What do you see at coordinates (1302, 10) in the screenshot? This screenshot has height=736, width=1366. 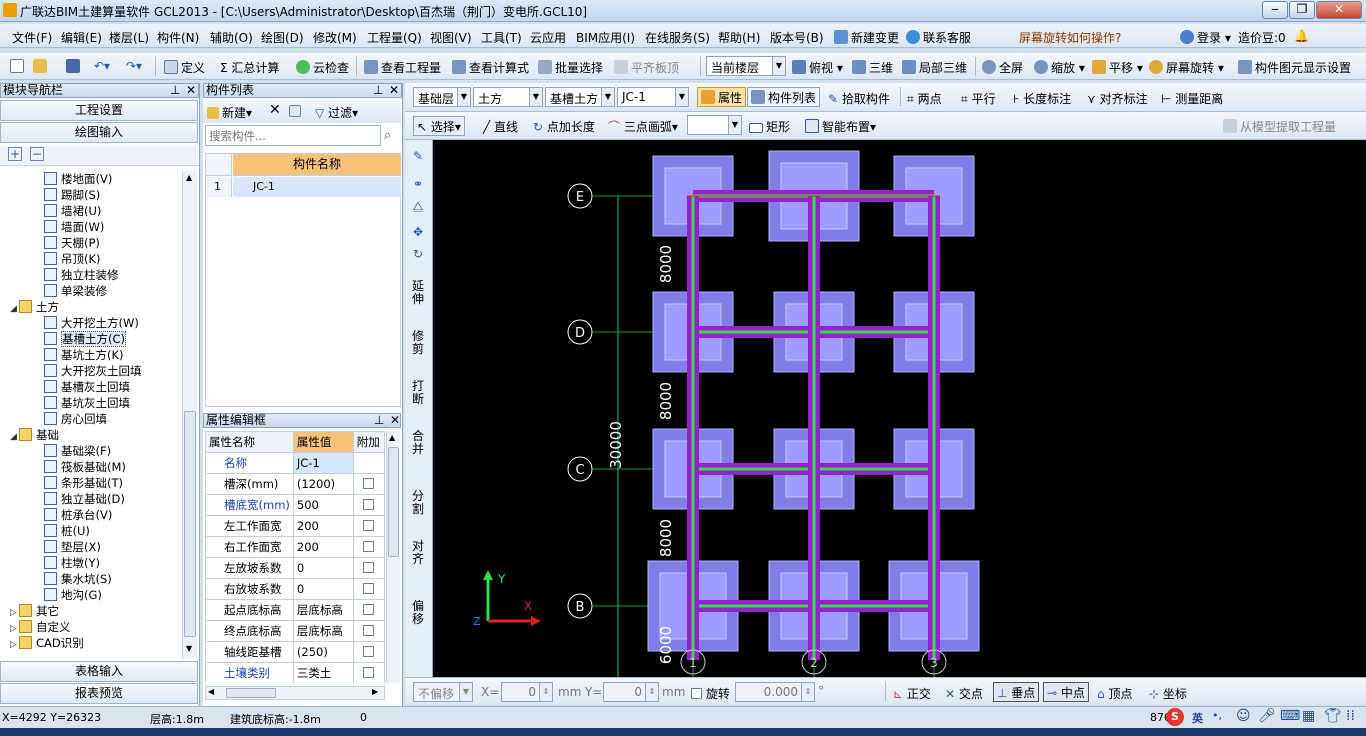 I see `maximize-button: ❐` at bounding box center [1302, 10].